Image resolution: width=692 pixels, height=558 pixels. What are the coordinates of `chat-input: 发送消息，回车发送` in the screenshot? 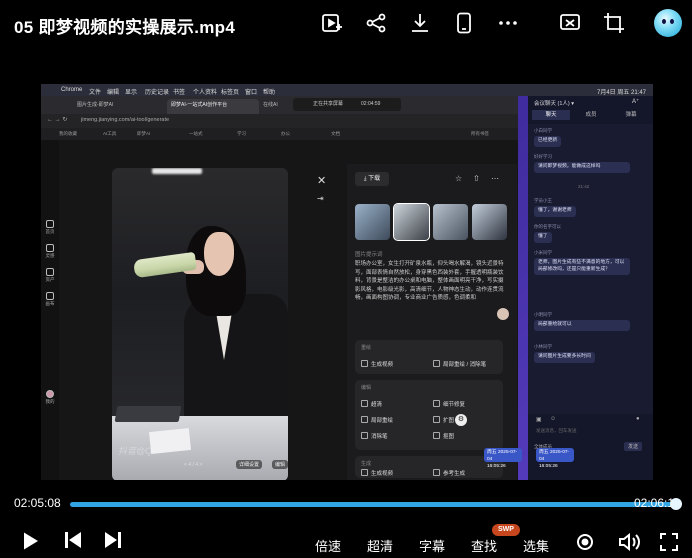 It's located at (556, 431).